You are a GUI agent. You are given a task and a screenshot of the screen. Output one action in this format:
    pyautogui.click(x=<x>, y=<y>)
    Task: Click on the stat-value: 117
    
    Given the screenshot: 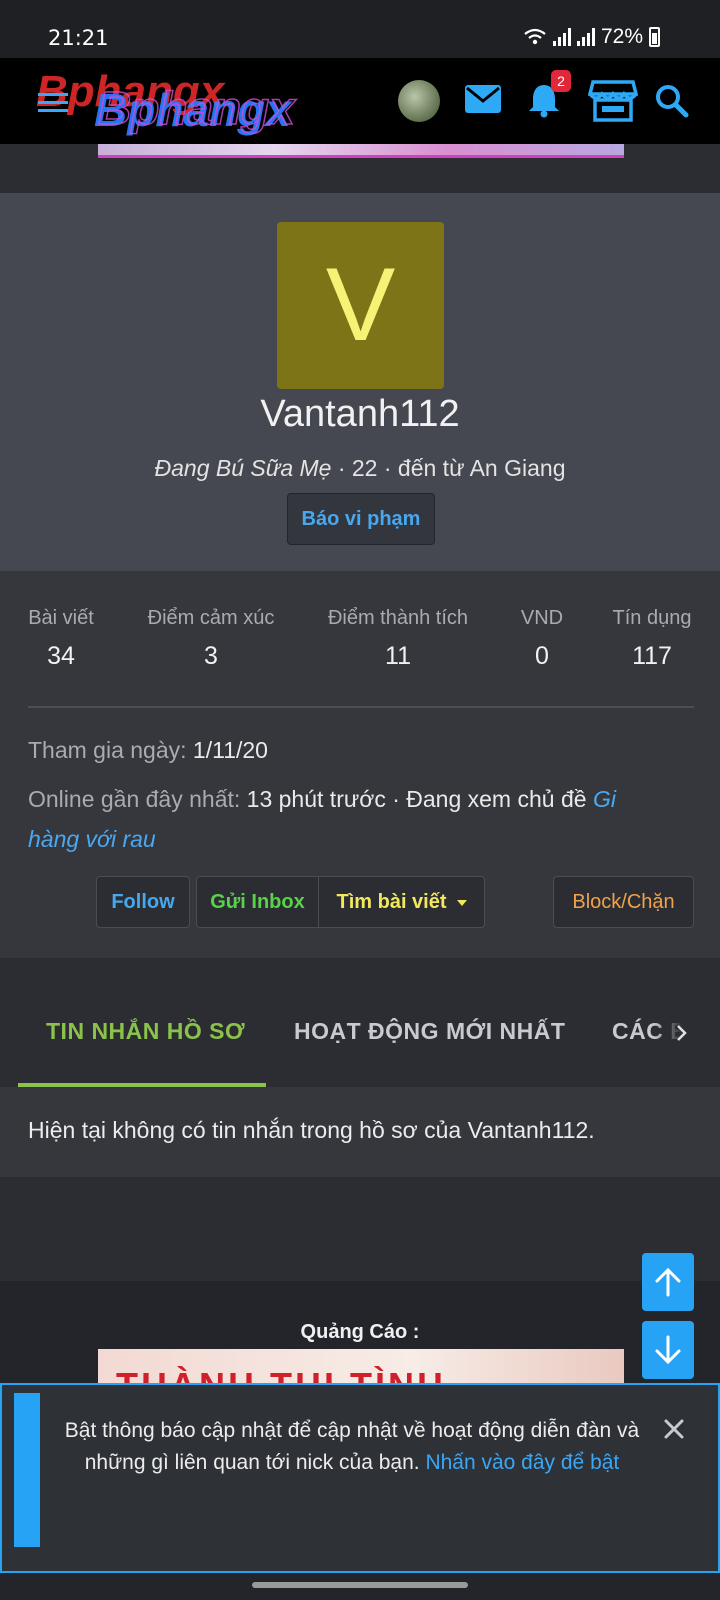 What is the action you would take?
    pyautogui.click(x=652, y=656)
    